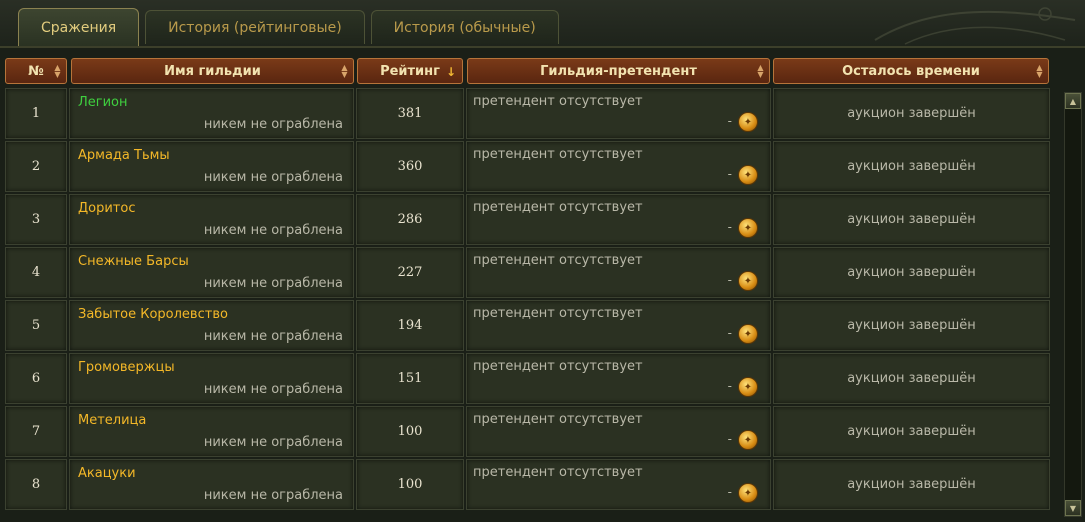 This screenshot has width=1085, height=522. What do you see at coordinates (36, 325) in the screenshot?
I see `row-number: 5` at bounding box center [36, 325].